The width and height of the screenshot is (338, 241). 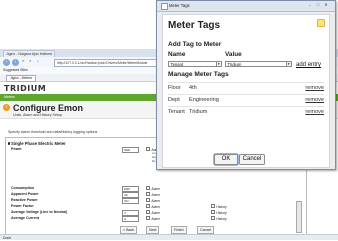 What do you see at coordinates (6, 62) in the screenshot?
I see `back-arrow-icon: ‹` at bounding box center [6, 62].